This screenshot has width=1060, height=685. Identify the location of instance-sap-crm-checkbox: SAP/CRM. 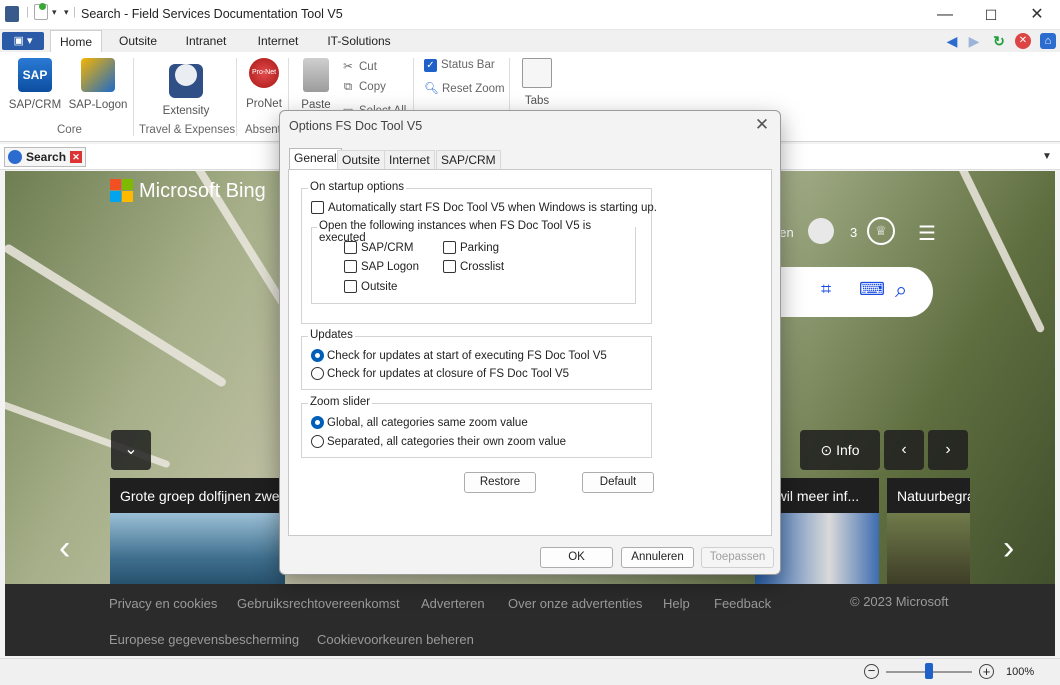
(378, 248).